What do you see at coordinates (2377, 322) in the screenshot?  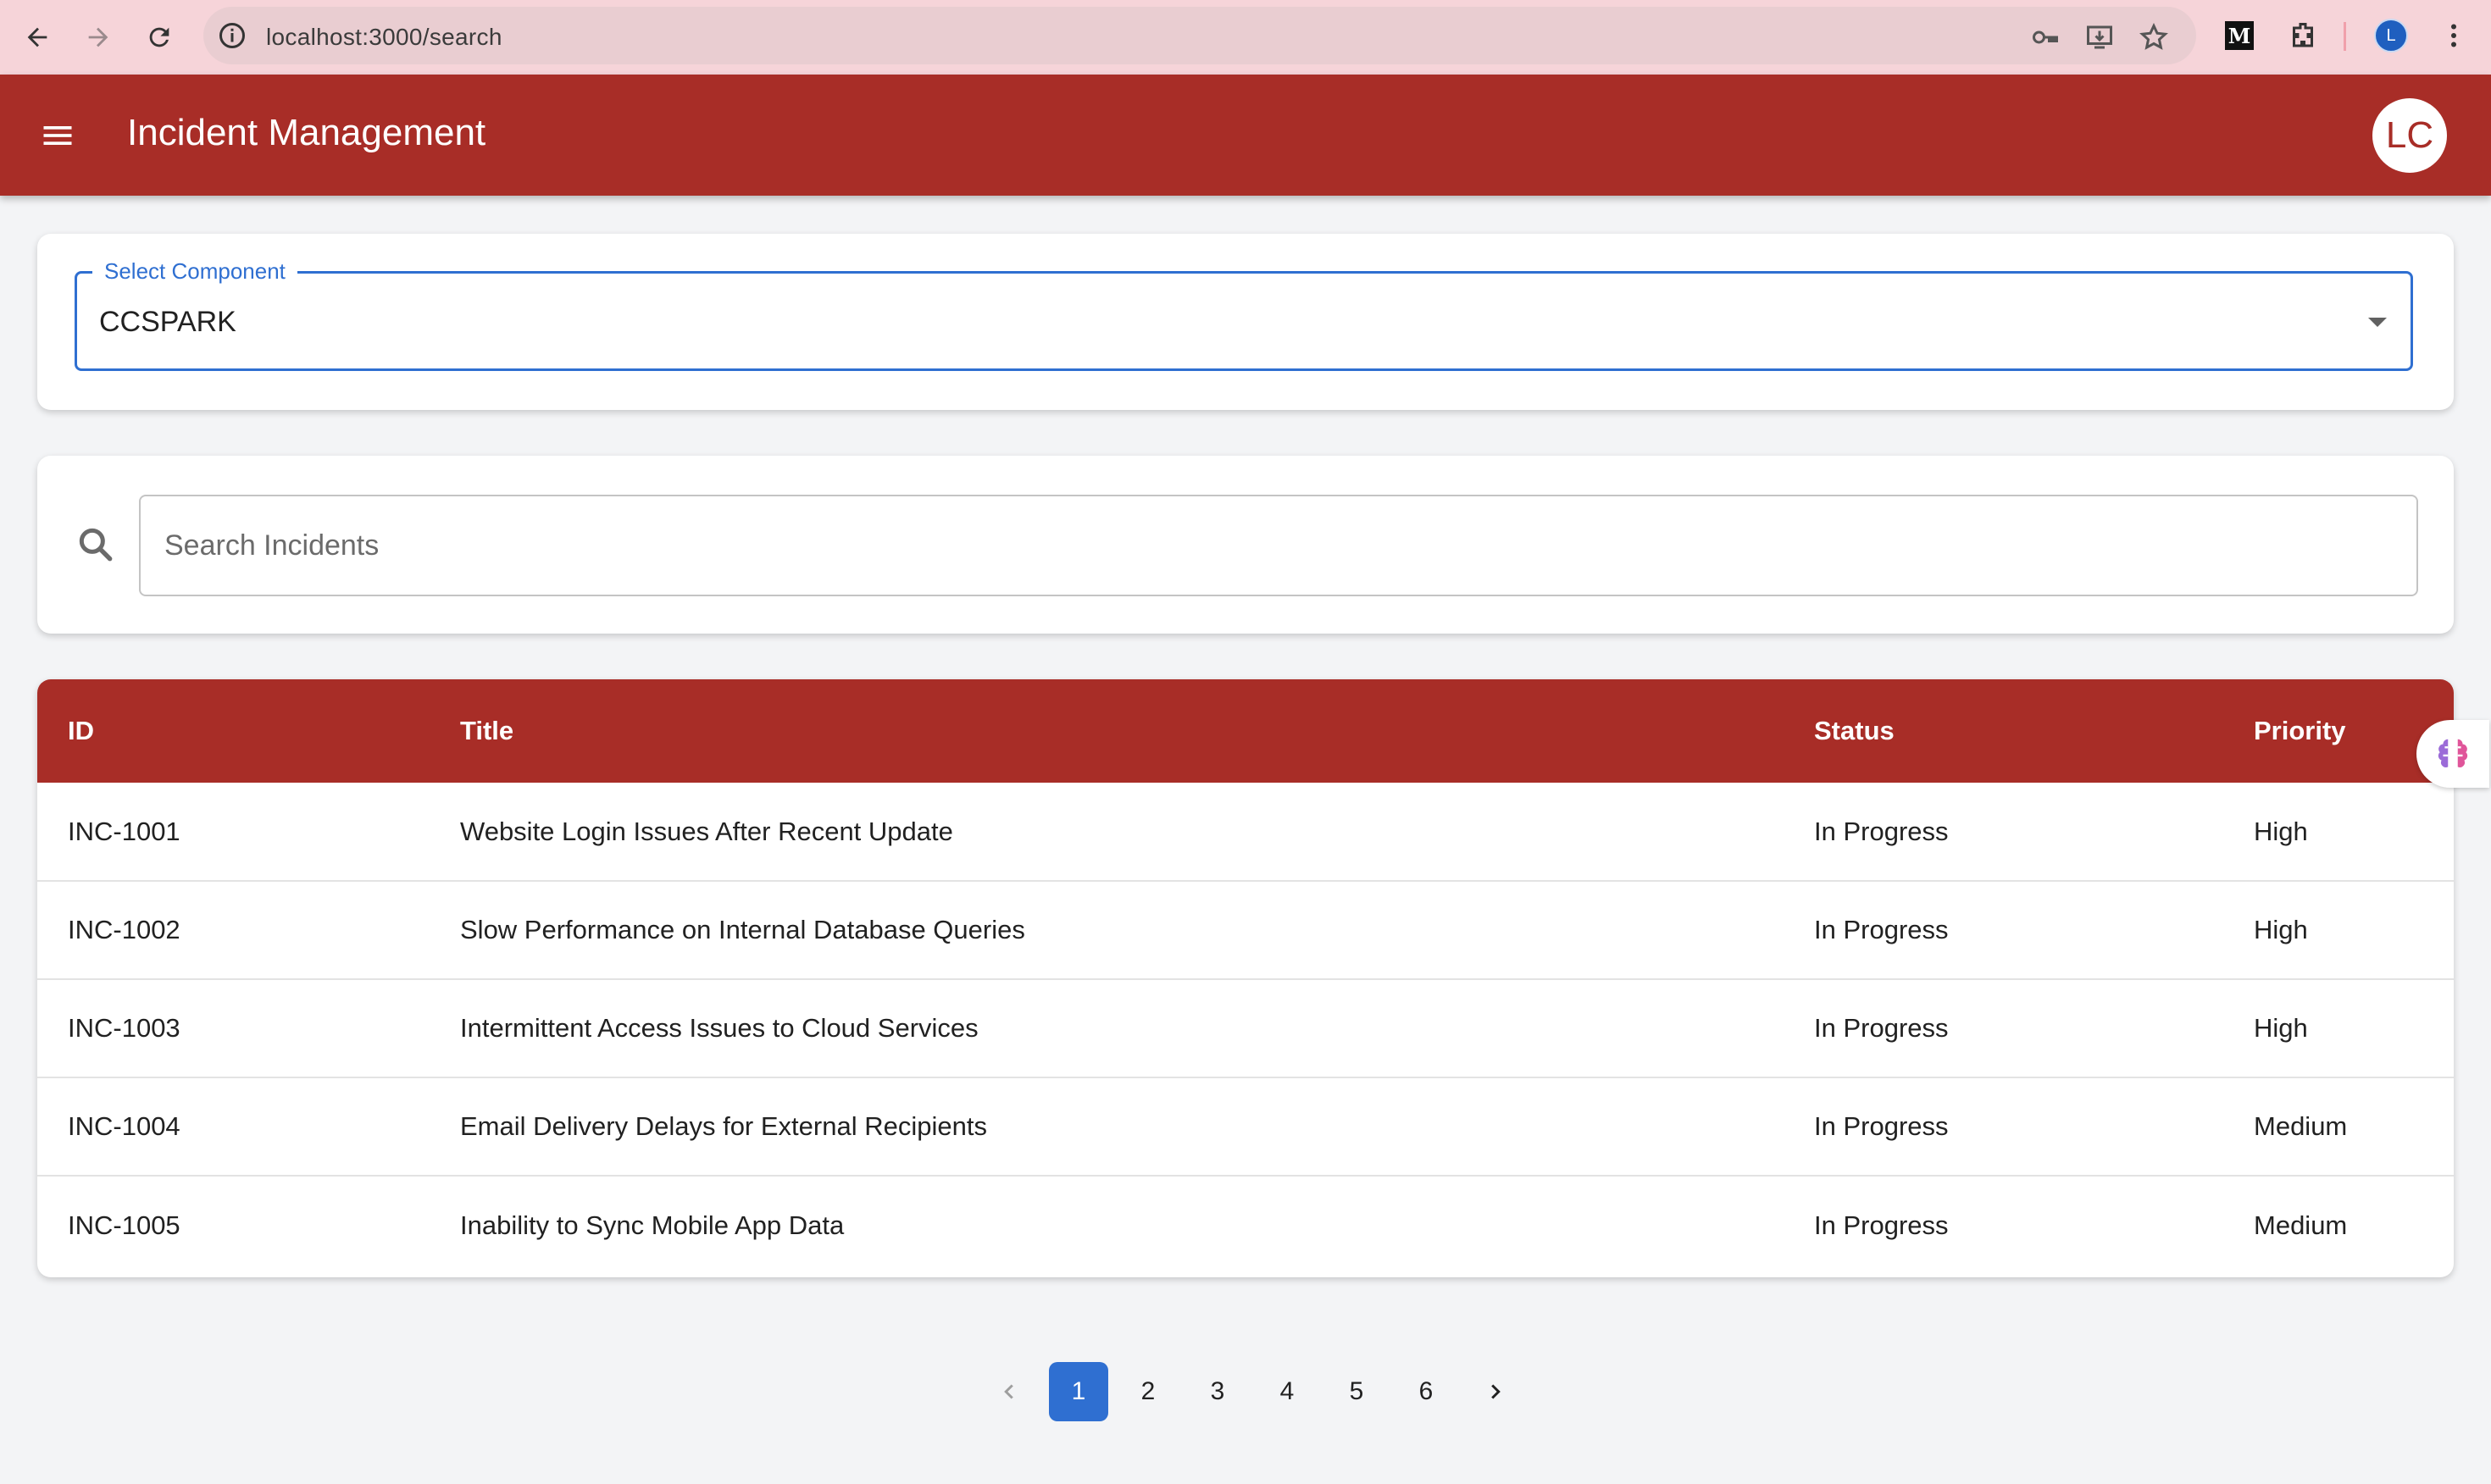 I see `dropdown-arrow-icon` at bounding box center [2377, 322].